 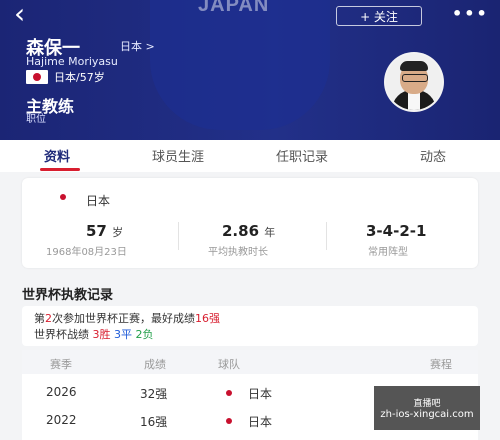 I want to click on team-crest-watermark, so click(x=240, y=65).